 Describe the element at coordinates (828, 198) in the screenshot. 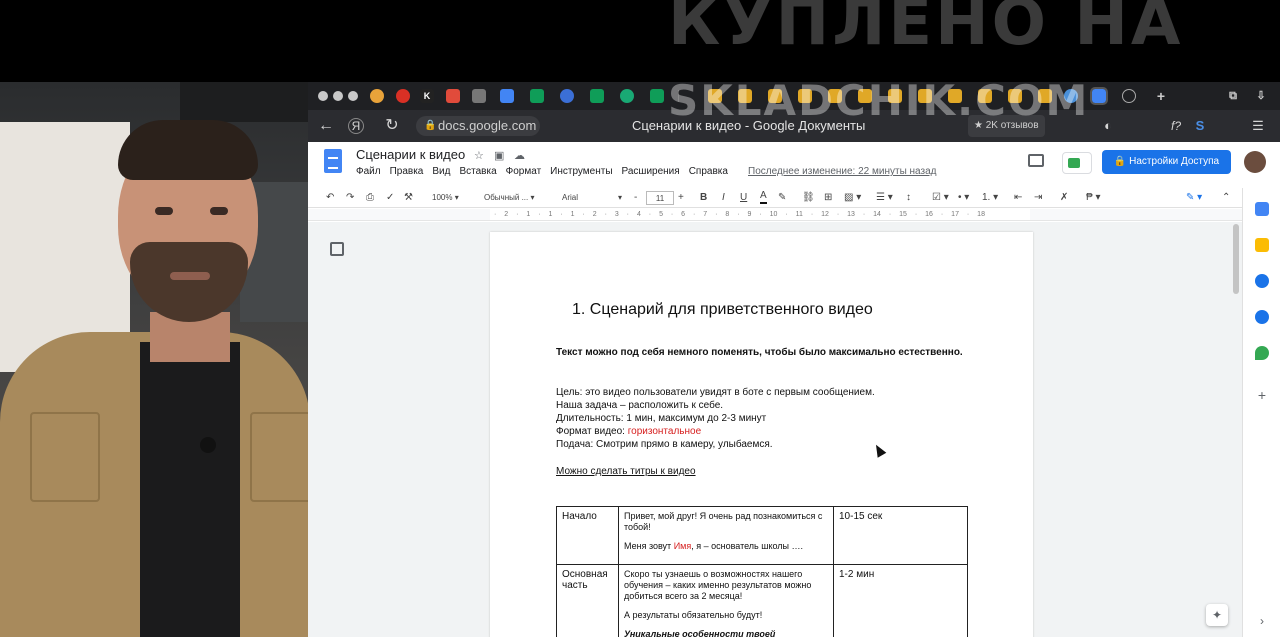

I see `comment-add-icon: ⊞` at that location.